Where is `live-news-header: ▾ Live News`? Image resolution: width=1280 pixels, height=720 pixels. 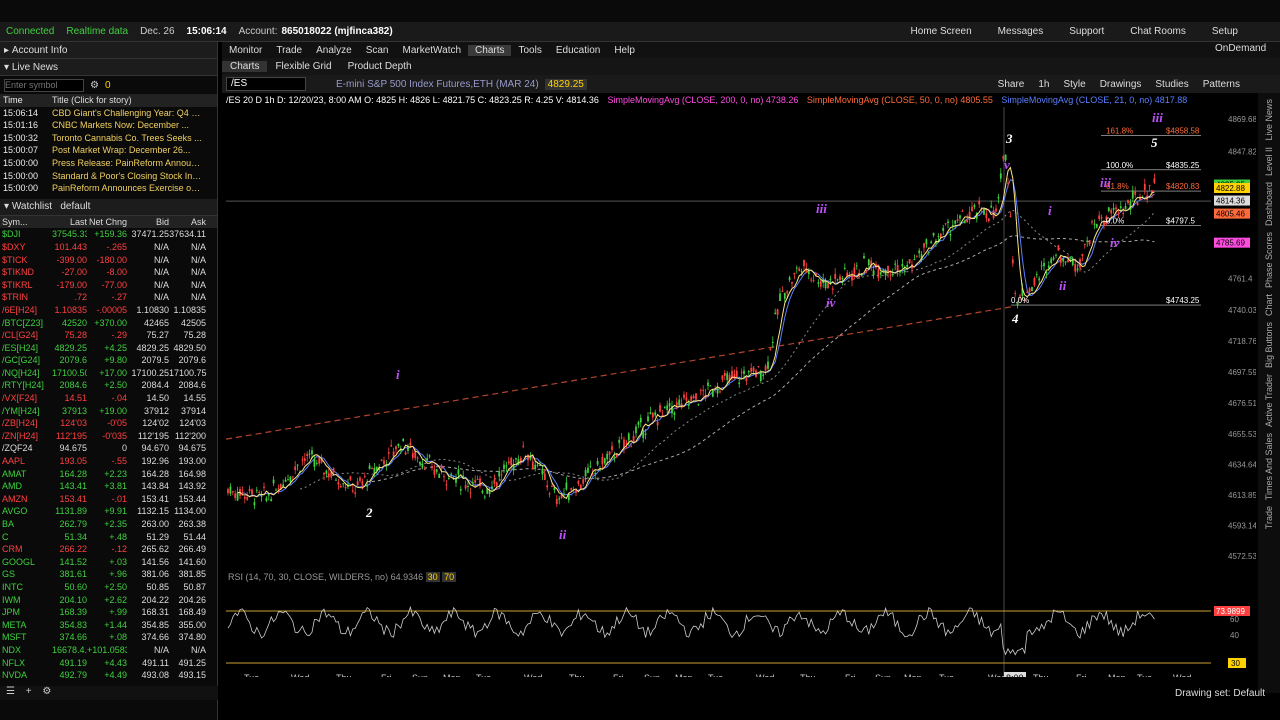
live-news-header: ▾ Live News is located at coordinates (108, 67).